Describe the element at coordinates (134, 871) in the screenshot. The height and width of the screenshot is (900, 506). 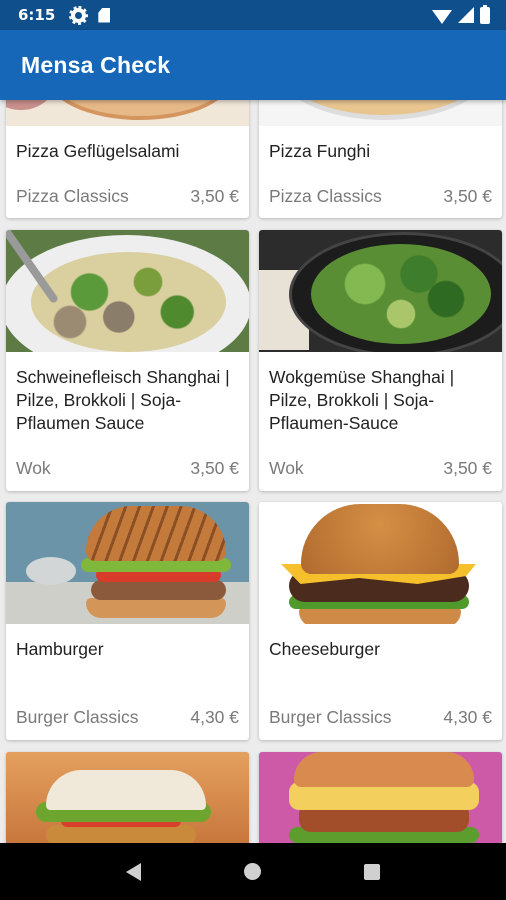
I see `back-icon` at that location.